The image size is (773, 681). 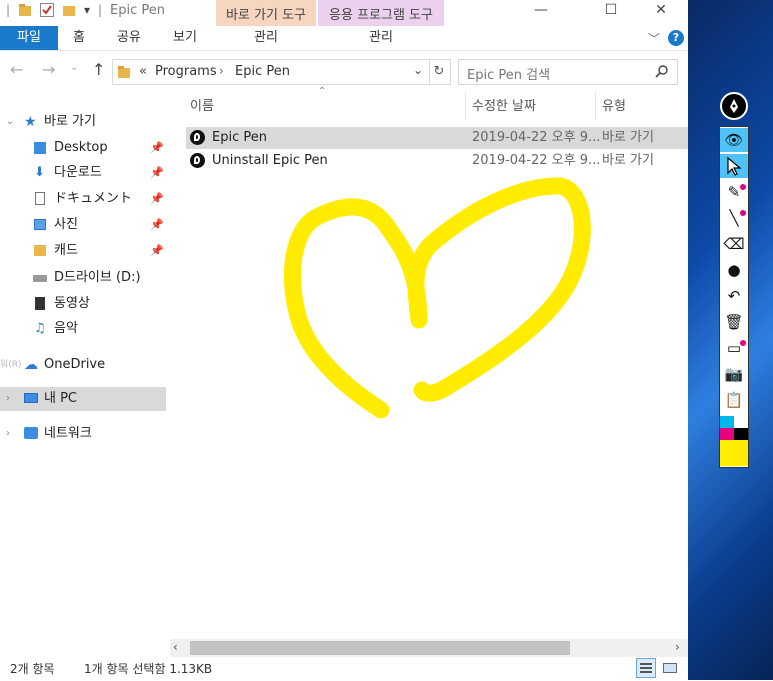 What do you see at coordinates (734, 348) in the screenshot?
I see `whiteboard-icon: ▭` at bounding box center [734, 348].